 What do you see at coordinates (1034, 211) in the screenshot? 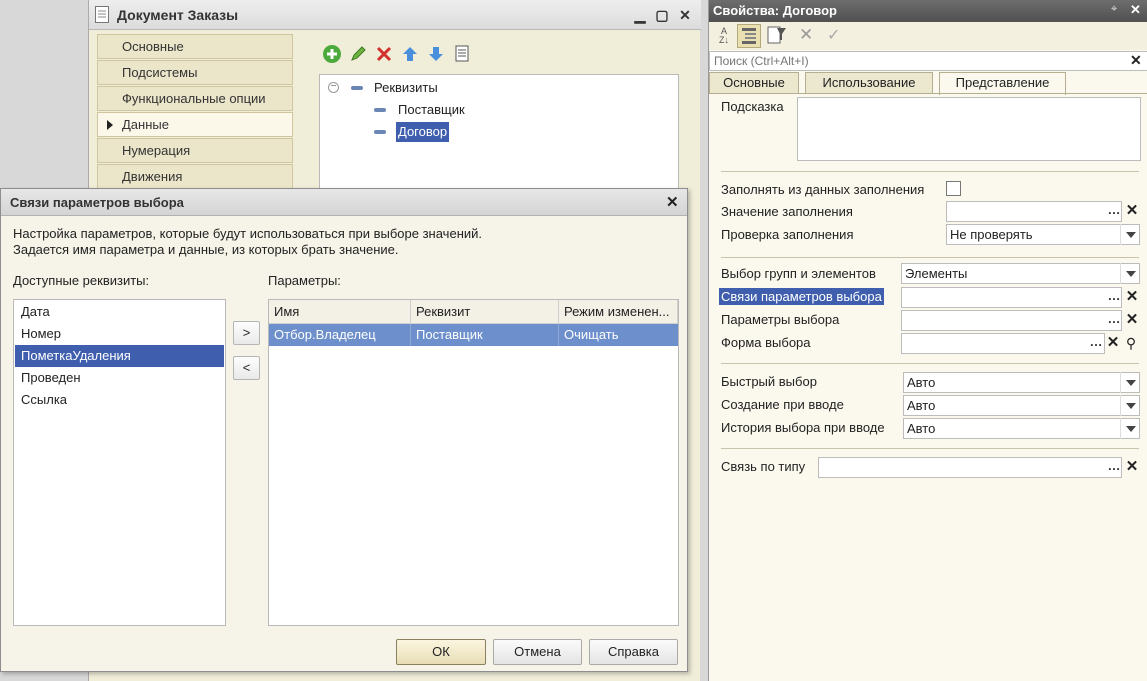
I see `fill-value-field` at bounding box center [1034, 211].